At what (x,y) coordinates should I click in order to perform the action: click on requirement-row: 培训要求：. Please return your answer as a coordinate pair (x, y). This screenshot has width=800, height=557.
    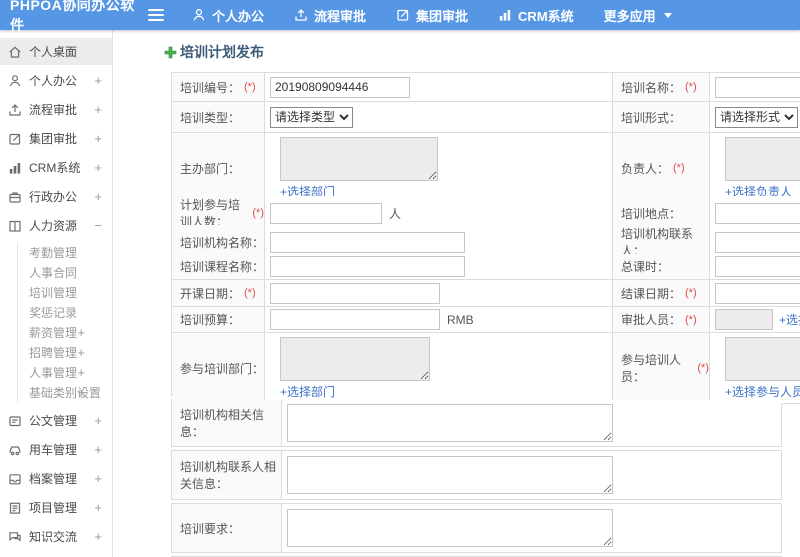
    Looking at the image, I should click on (476, 528).